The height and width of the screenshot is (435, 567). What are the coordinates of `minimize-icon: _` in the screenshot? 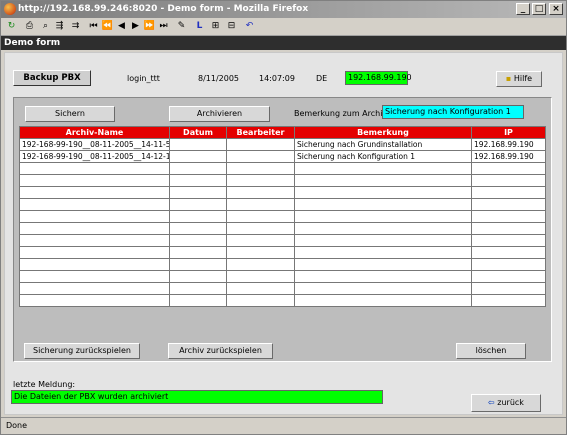 It's located at (523, 9).